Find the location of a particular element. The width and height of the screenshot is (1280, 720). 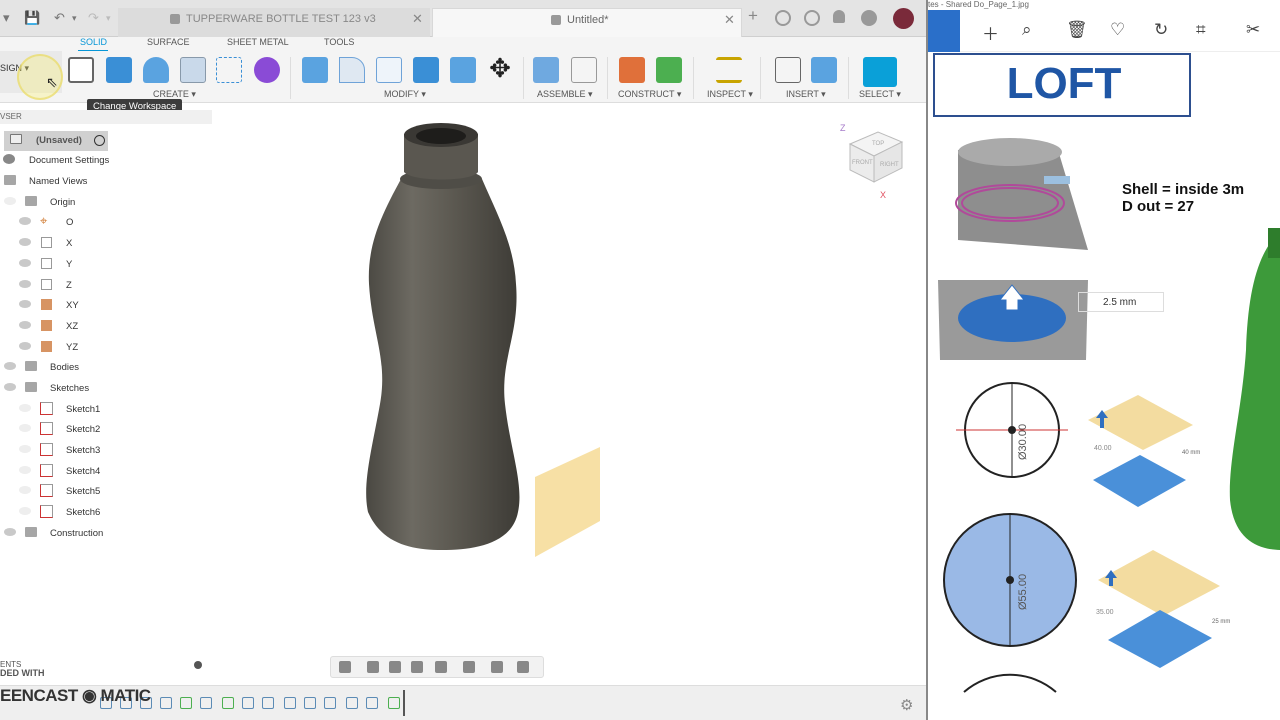

browser-item-sketch2: Sketch2 is located at coordinates (106, 430).